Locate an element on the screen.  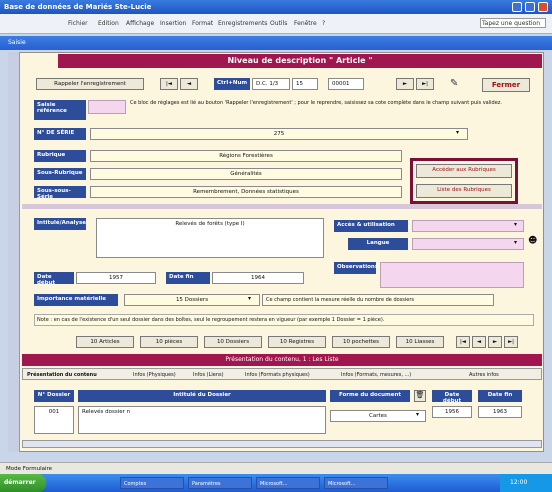
date-debut-label: Date début is located at coordinates (54, 279).